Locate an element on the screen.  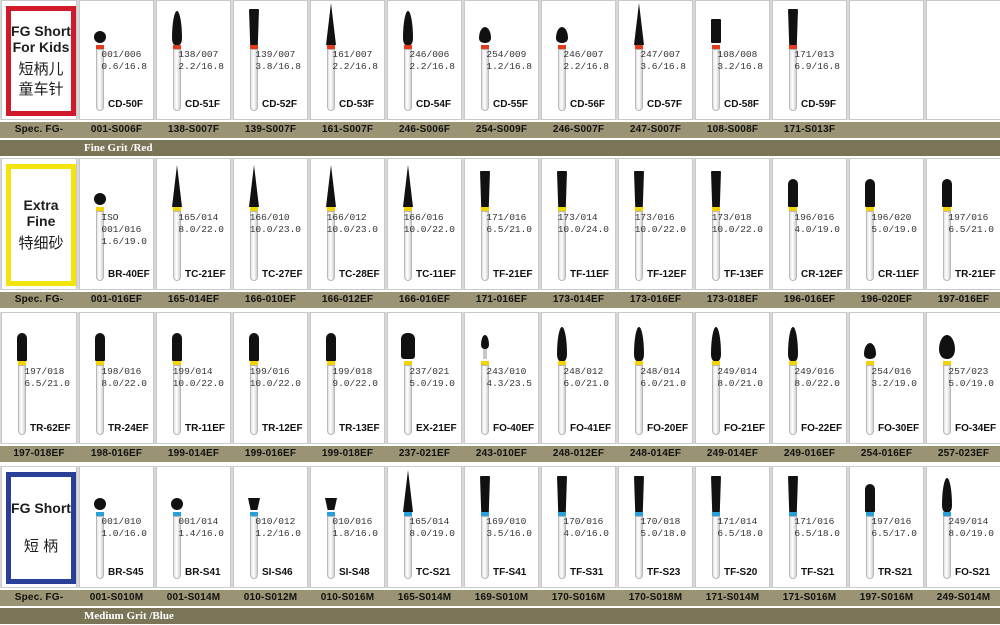
spec-size: 4.3/23.5 is located at coordinates (509, 383).